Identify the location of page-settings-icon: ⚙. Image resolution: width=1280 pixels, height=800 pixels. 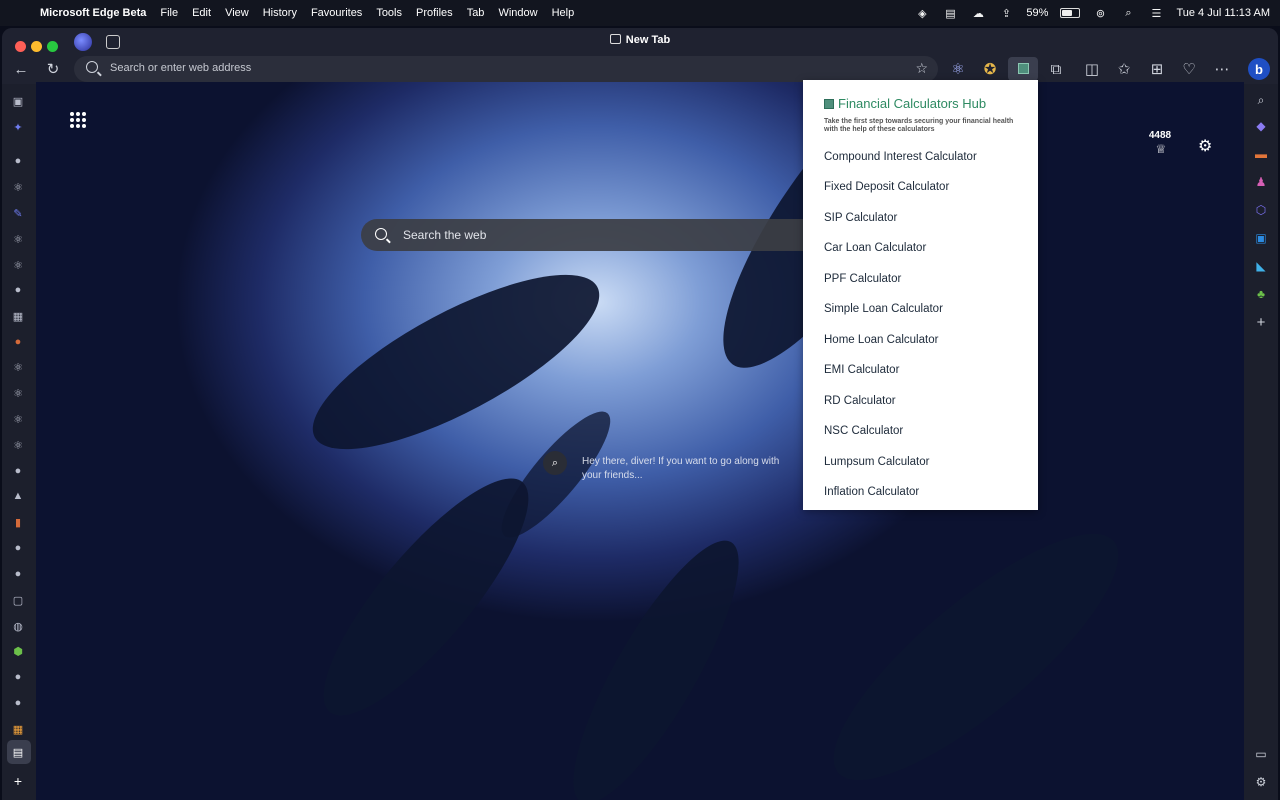
(1205, 146).